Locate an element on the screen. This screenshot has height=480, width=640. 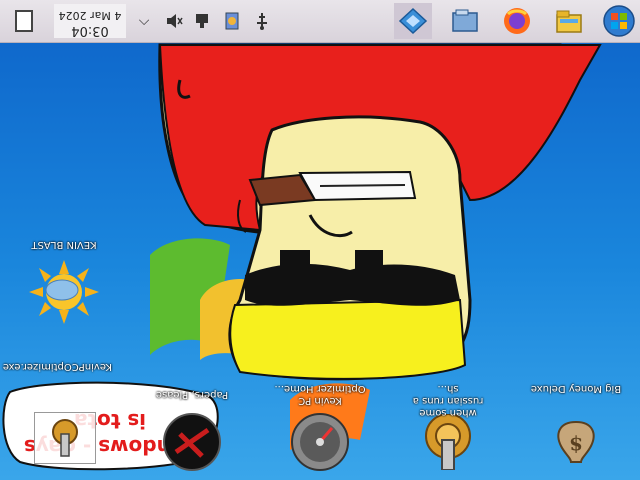
usb-icon is located at coordinates (262, 21).